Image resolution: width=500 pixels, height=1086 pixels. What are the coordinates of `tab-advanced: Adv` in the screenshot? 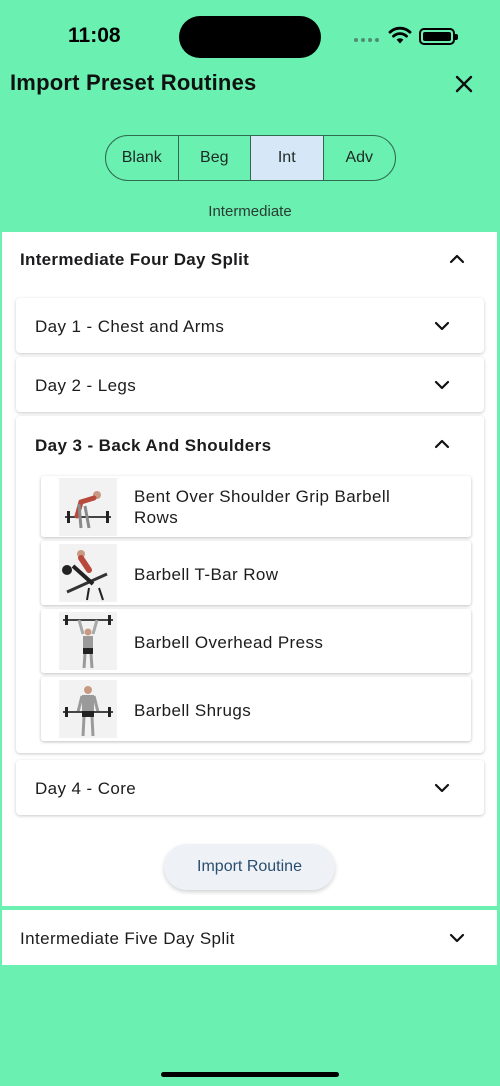 It's located at (360, 158).